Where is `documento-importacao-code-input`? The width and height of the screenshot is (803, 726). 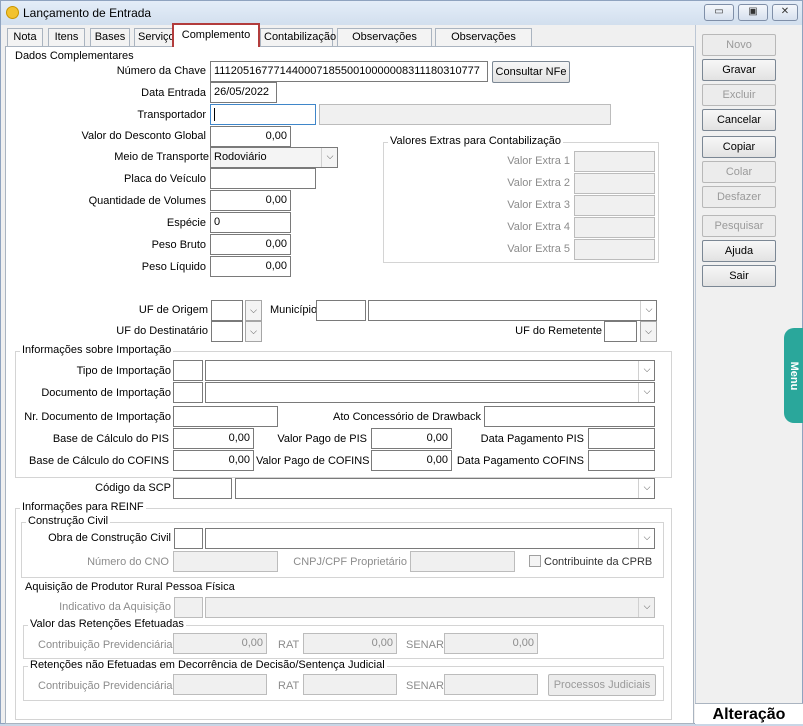 documento-importacao-code-input is located at coordinates (188, 392).